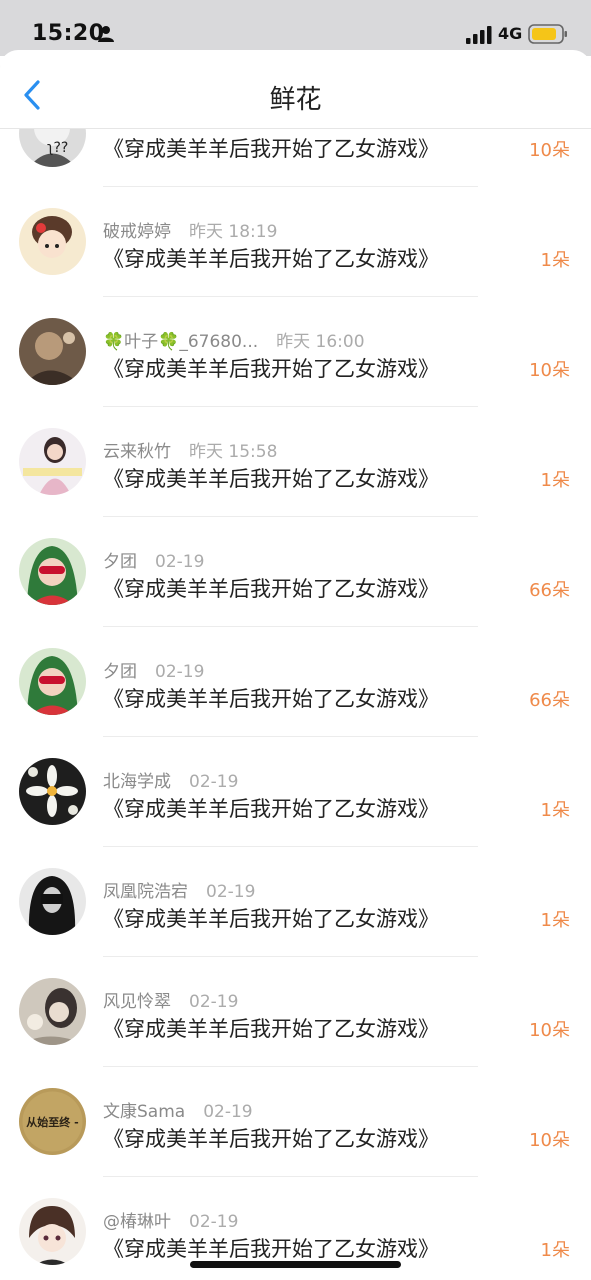  I want to click on timestamp: 昨天 18:19, so click(233, 232).